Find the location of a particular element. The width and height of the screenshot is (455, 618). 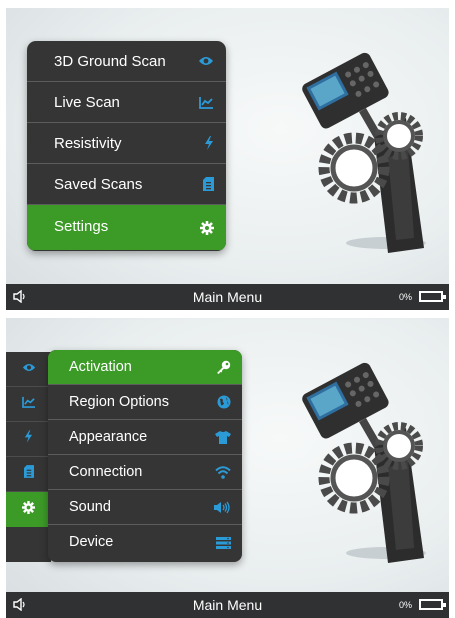

speaker-icon is located at coordinates (222, 507).